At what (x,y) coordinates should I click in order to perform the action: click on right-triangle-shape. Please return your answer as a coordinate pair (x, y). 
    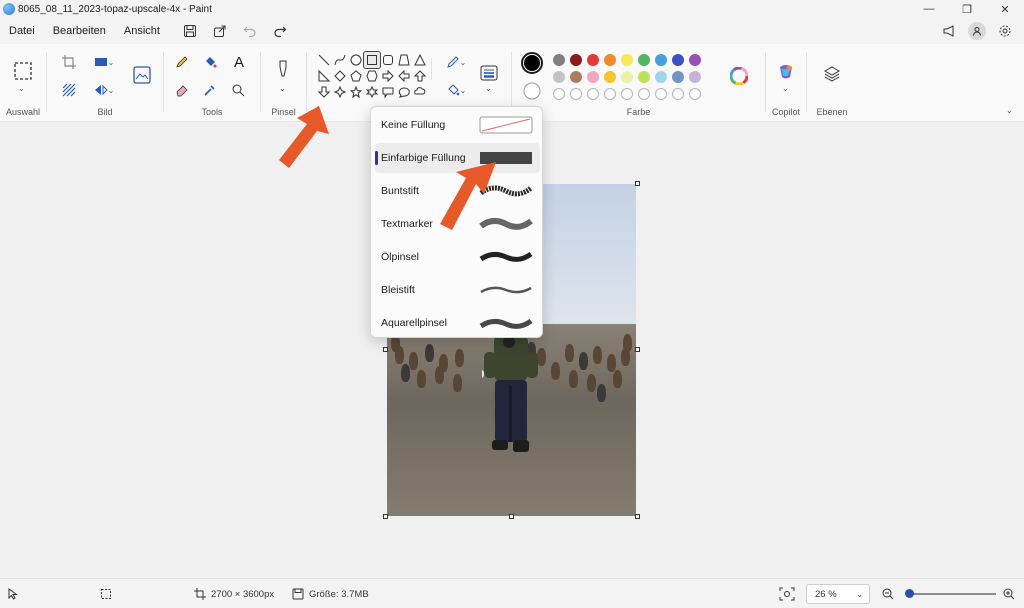
    Looking at the image, I should click on (324, 76).